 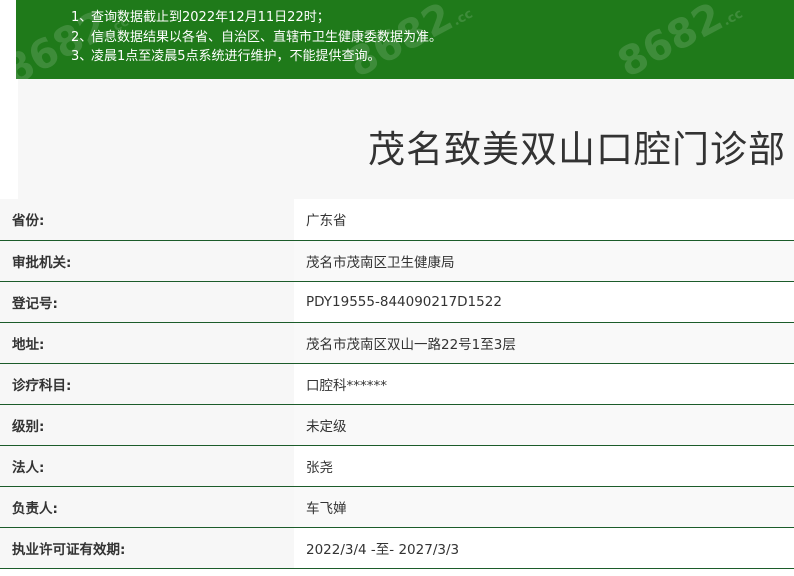 I want to click on row-label: 负责人:, so click(x=147, y=507).